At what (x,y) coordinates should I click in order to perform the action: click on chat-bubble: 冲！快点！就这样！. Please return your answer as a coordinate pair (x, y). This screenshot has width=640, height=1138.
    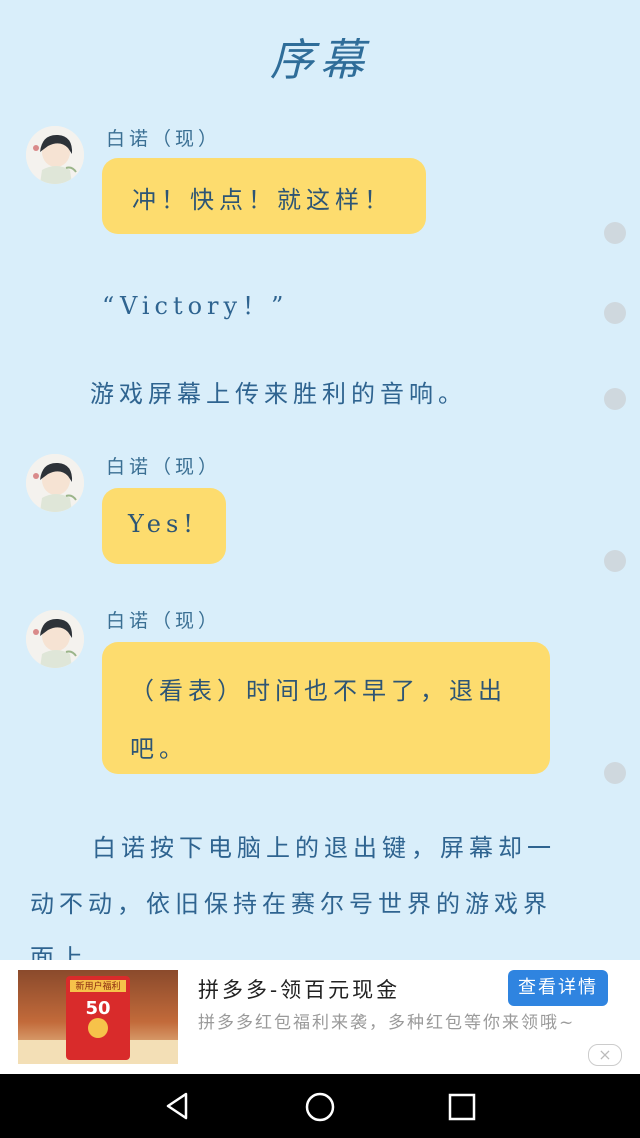
    Looking at the image, I should click on (264, 196).